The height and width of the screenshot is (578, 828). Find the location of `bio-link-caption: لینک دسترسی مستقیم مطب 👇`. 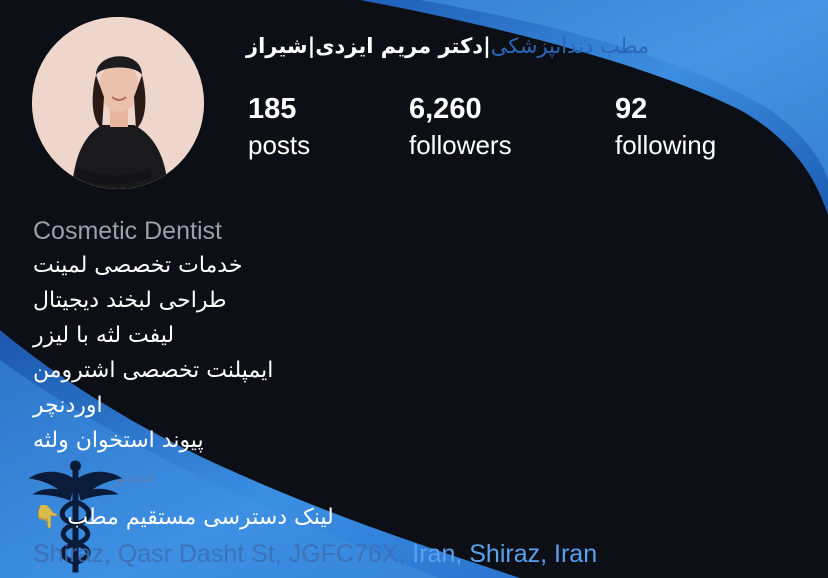

bio-link-caption: لینک دسترسی مستقیم مطب 👇 is located at coordinates (183, 517).